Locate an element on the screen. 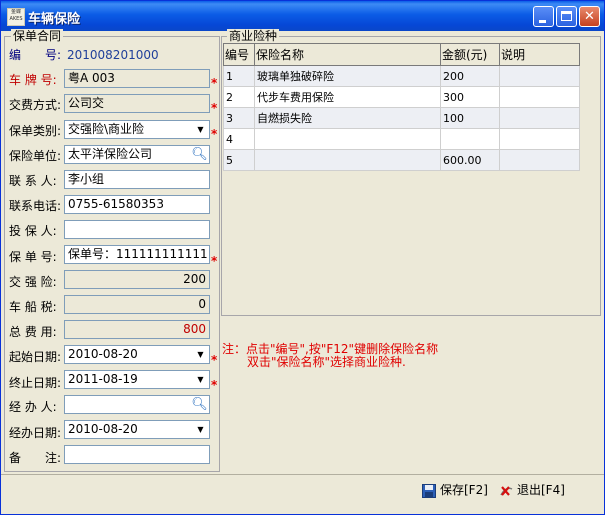  table-row: 4 is located at coordinates (401, 139).